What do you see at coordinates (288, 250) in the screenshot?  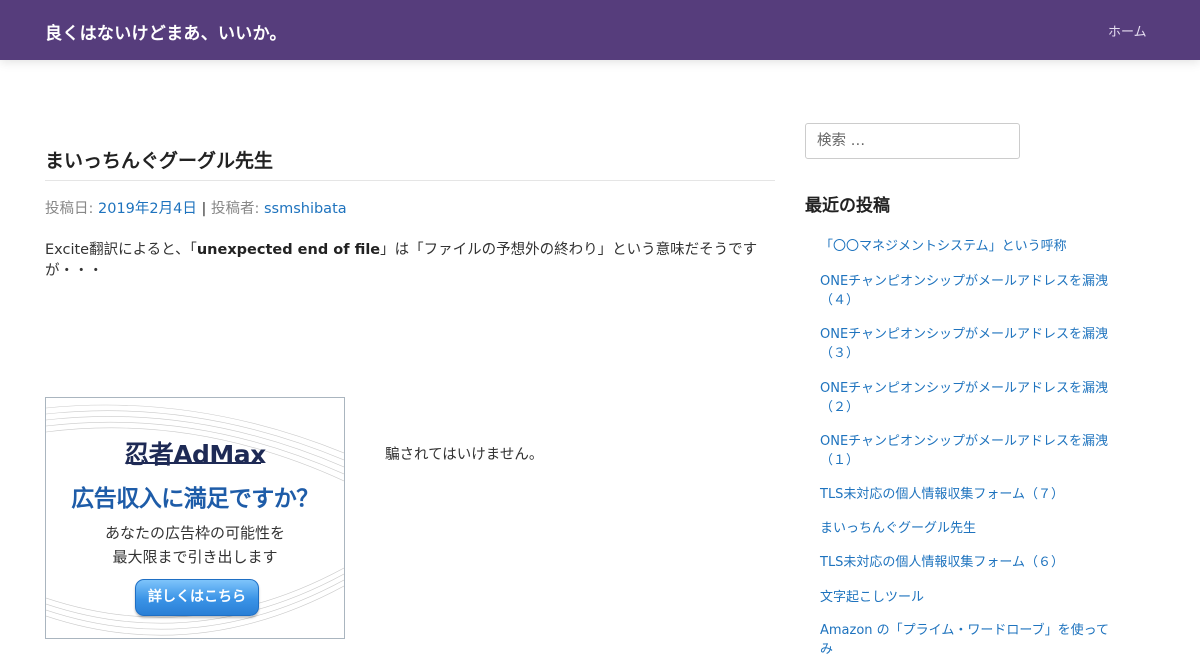 I see `body-strong-text: unexpected end of file` at bounding box center [288, 250].